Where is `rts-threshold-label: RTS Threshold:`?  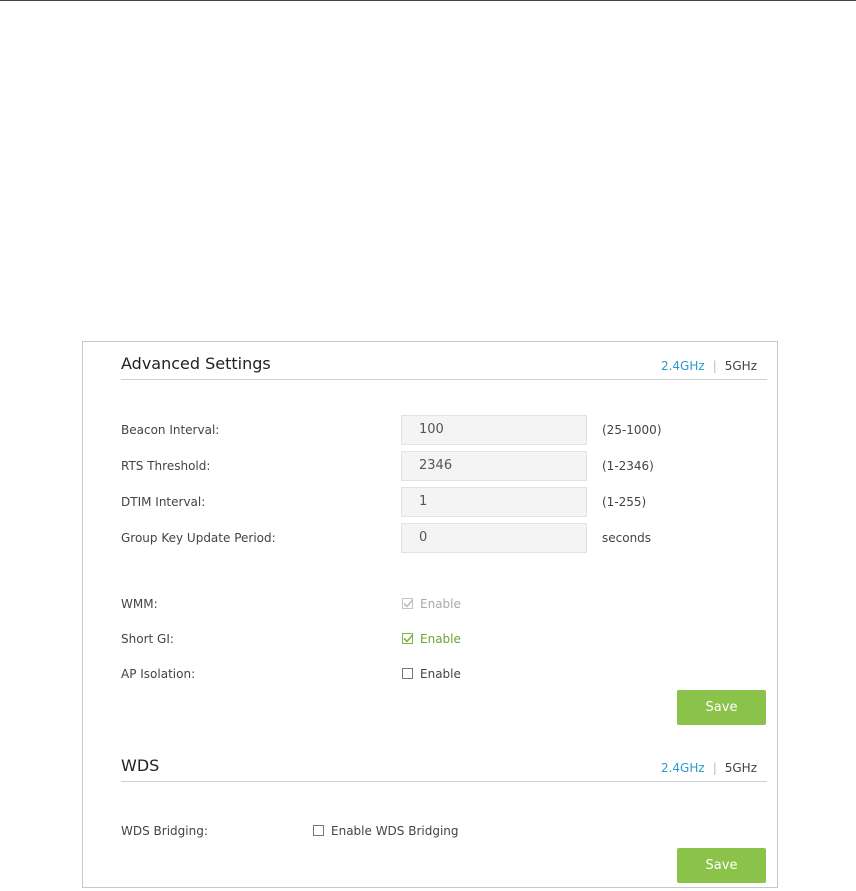
rts-threshold-label: RTS Threshold: is located at coordinates (166, 466).